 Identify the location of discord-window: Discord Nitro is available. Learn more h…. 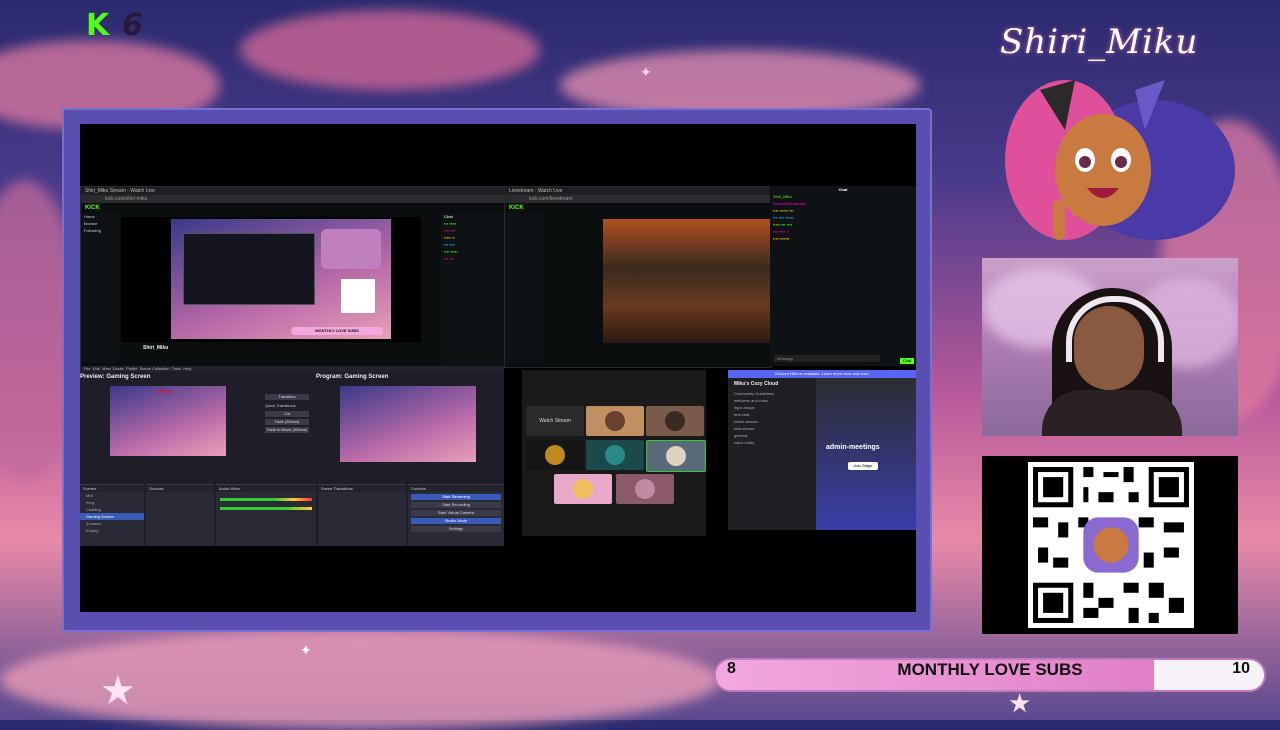
(822, 450).